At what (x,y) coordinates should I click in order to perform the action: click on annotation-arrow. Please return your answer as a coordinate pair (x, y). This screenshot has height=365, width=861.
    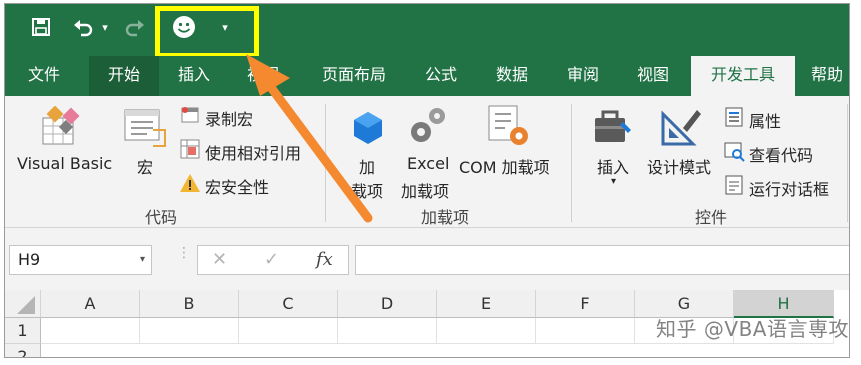
    Looking at the image, I should click on (309, 138).